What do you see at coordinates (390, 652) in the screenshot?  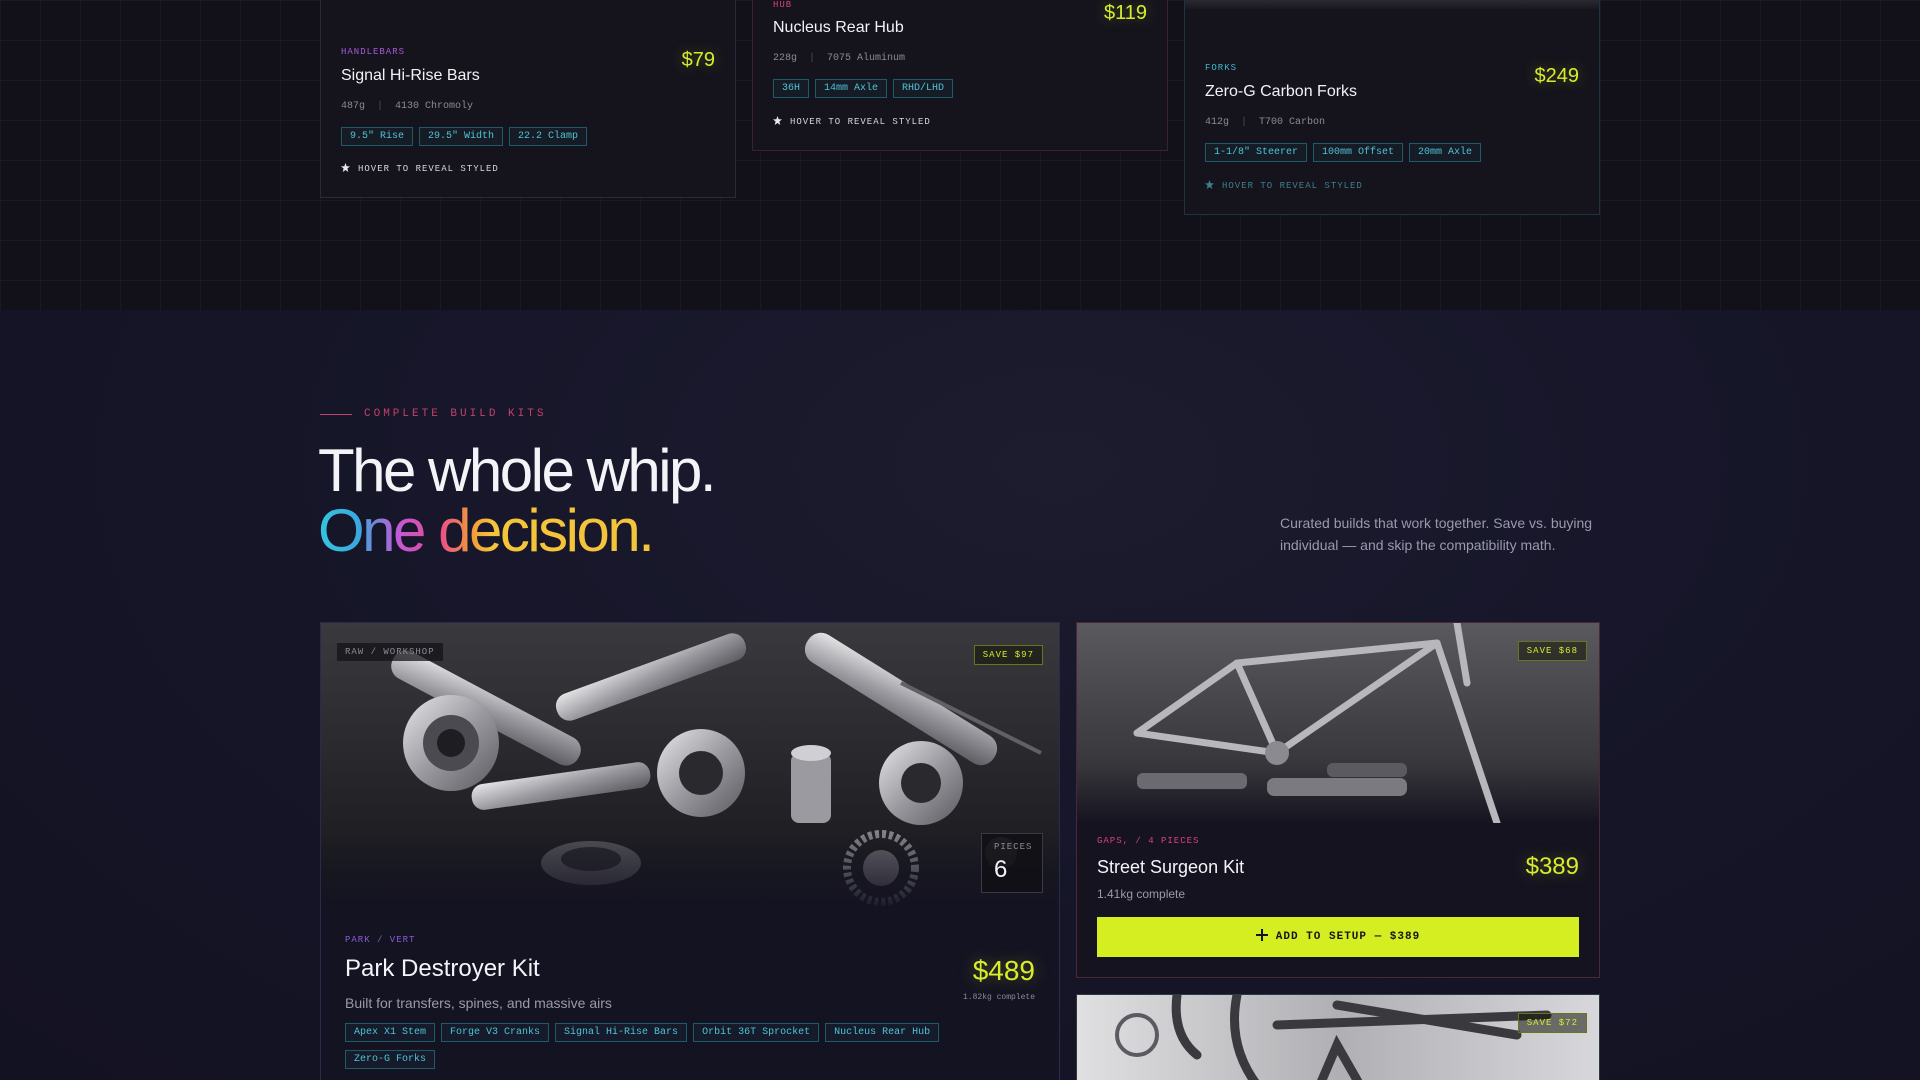 I see `image-source-badge: RAW / WORKSHOP` at bounding box center [390, 652].